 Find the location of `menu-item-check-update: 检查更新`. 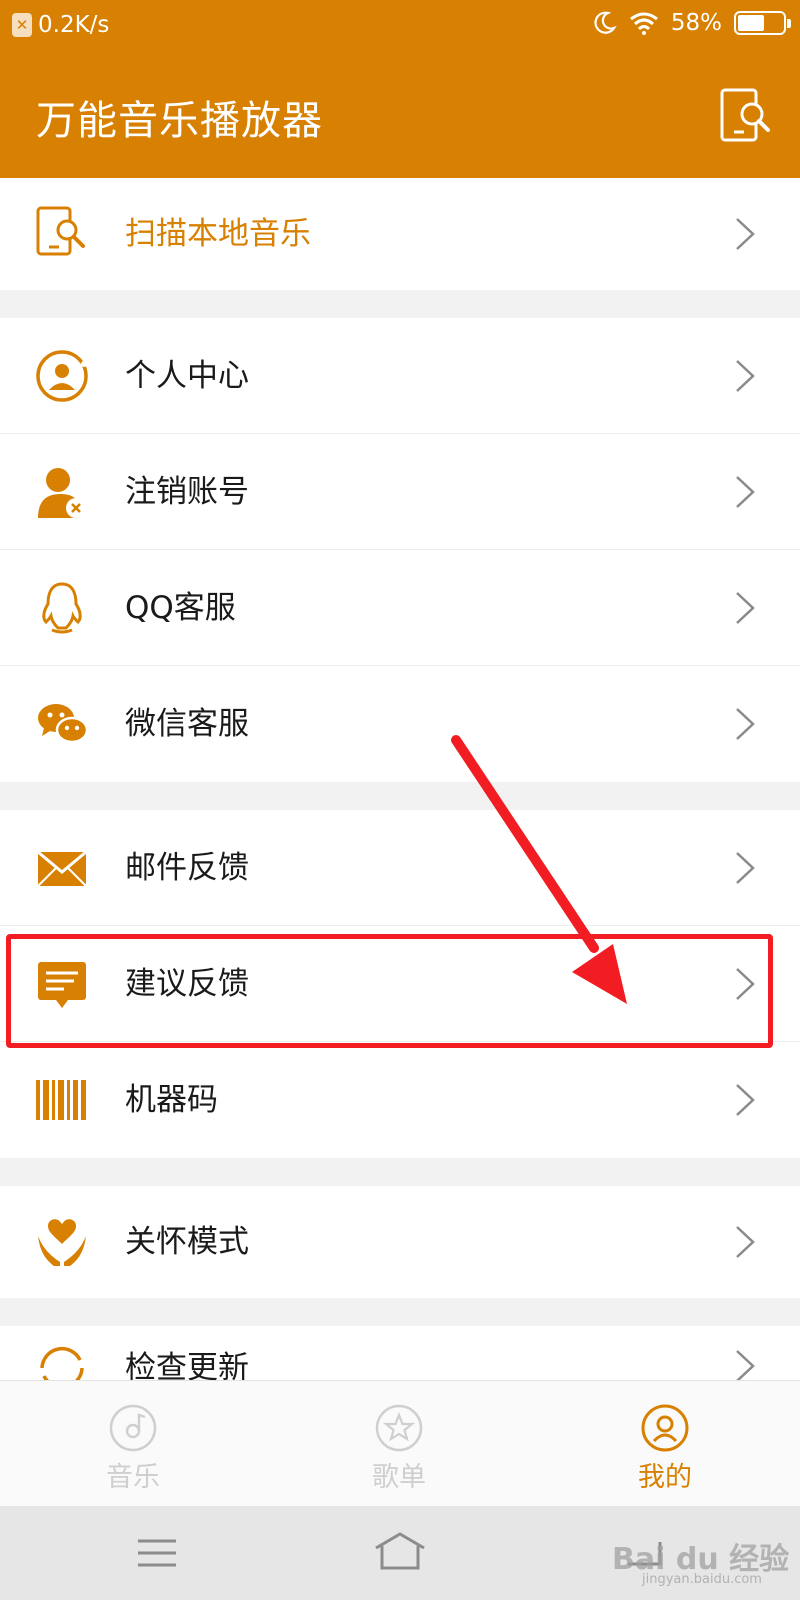

menu-item-check-update: 检查更新 is located at coordinates (400, 1353).